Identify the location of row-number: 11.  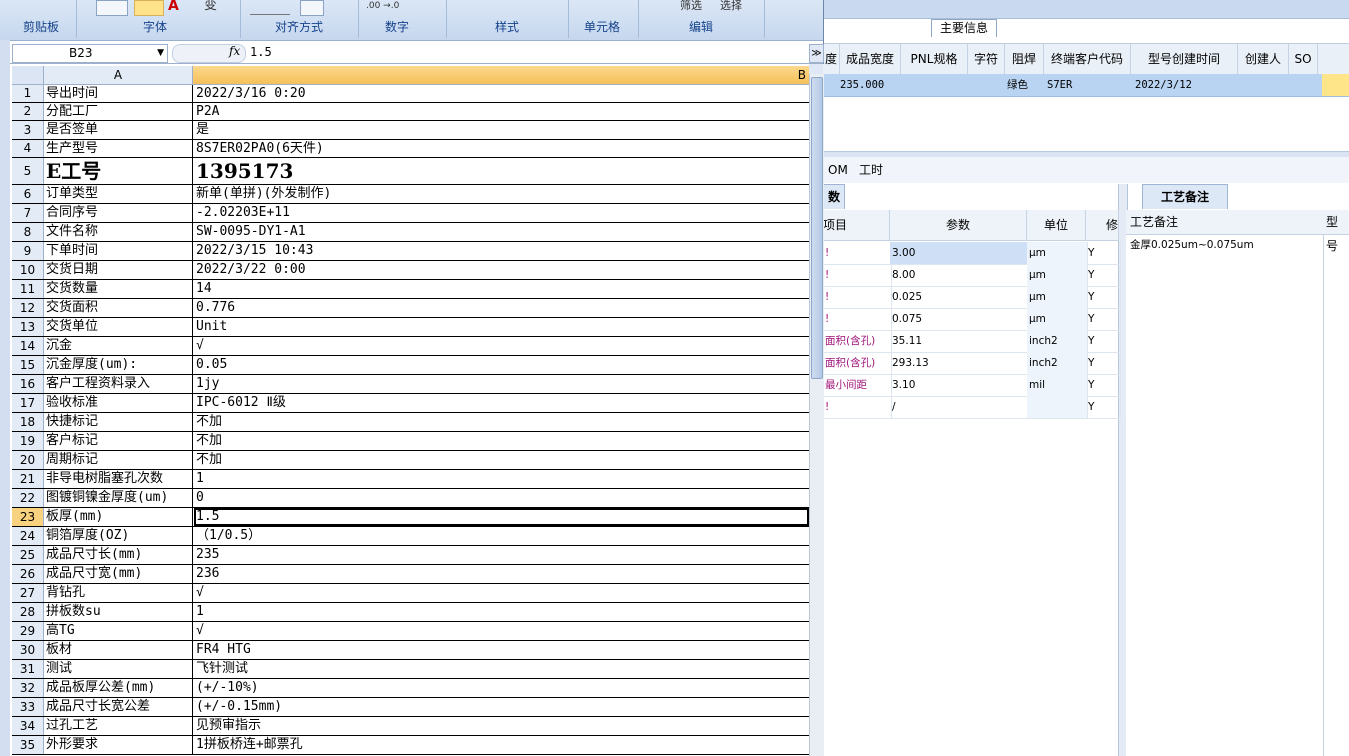
(28, 289).